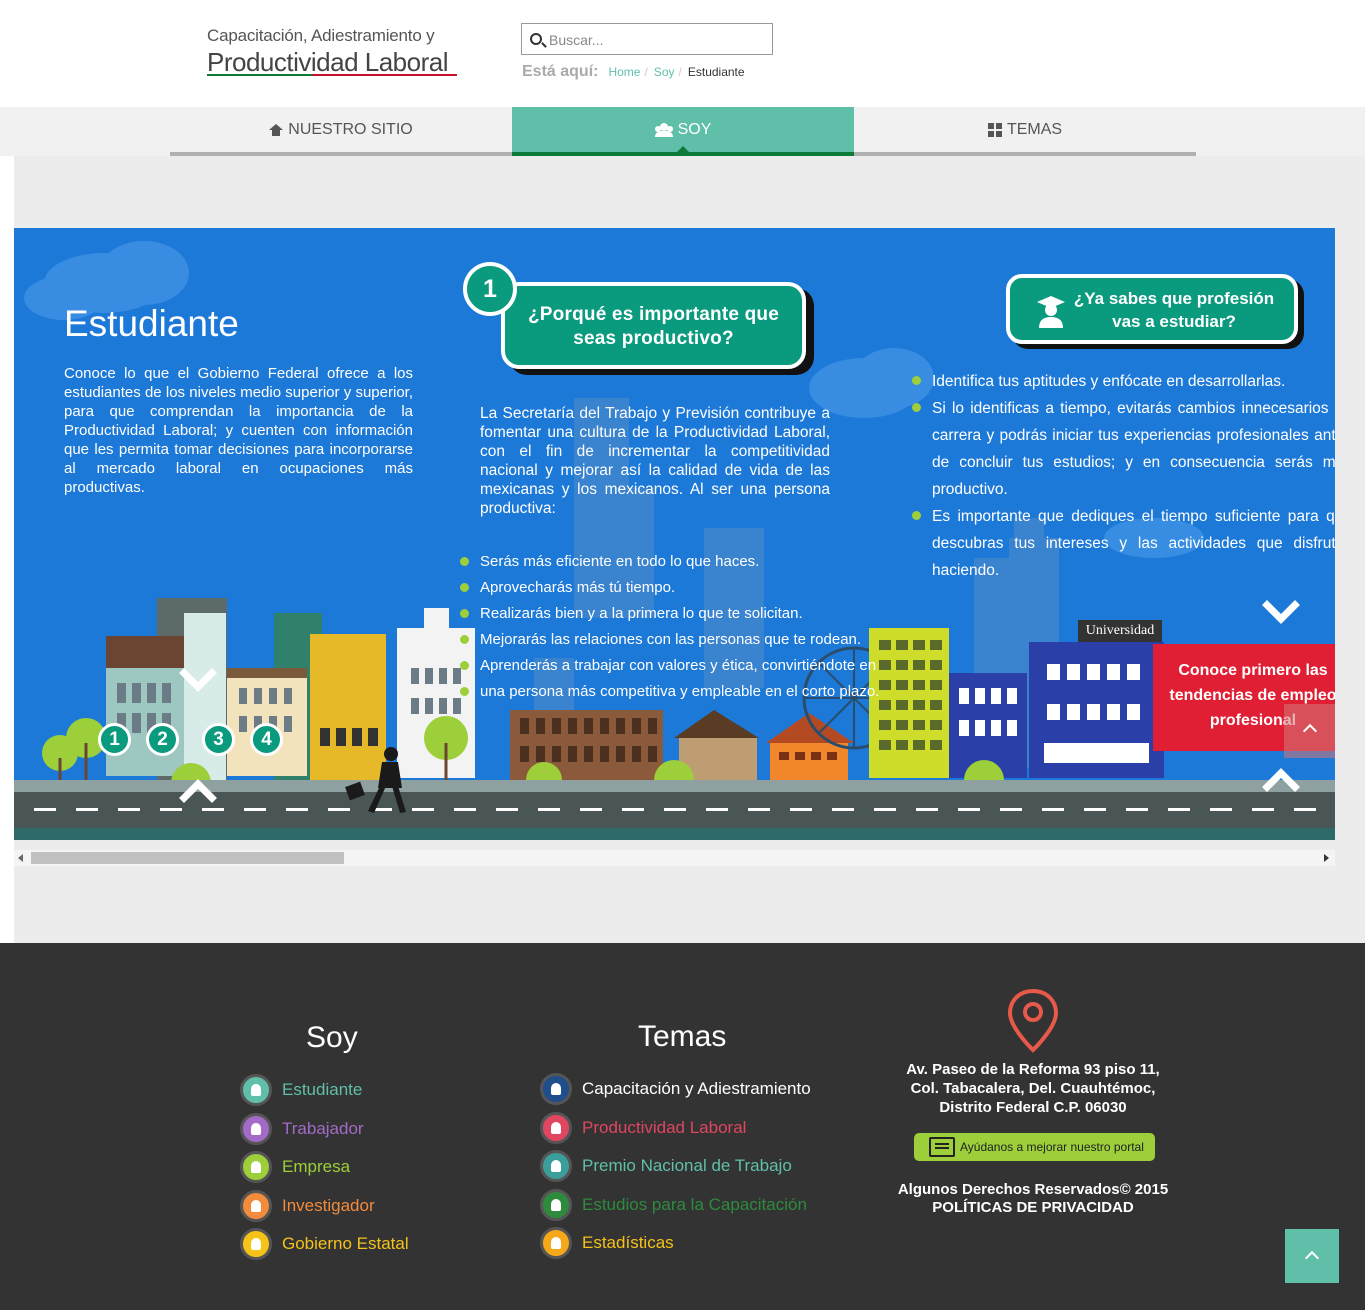 The image size is (1365, 1310). What do you see at coordinates (694, 1204) in the screenshot?
I see `temas-label: Estudios para la Capacitación` at bounding box center [694, 1204].